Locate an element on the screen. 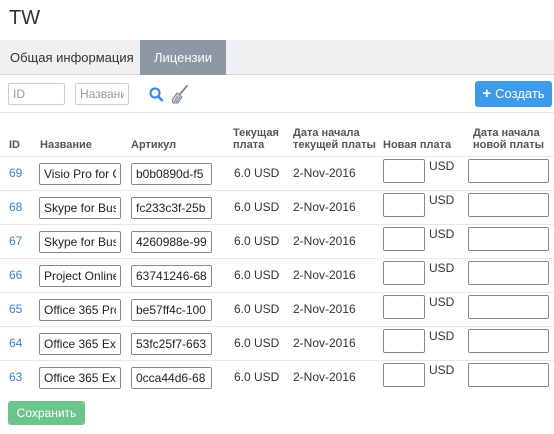 Image resolution: width=554 pixels, height=434 pixels. create-button-label: Создать is located at coordinates (520, 93).